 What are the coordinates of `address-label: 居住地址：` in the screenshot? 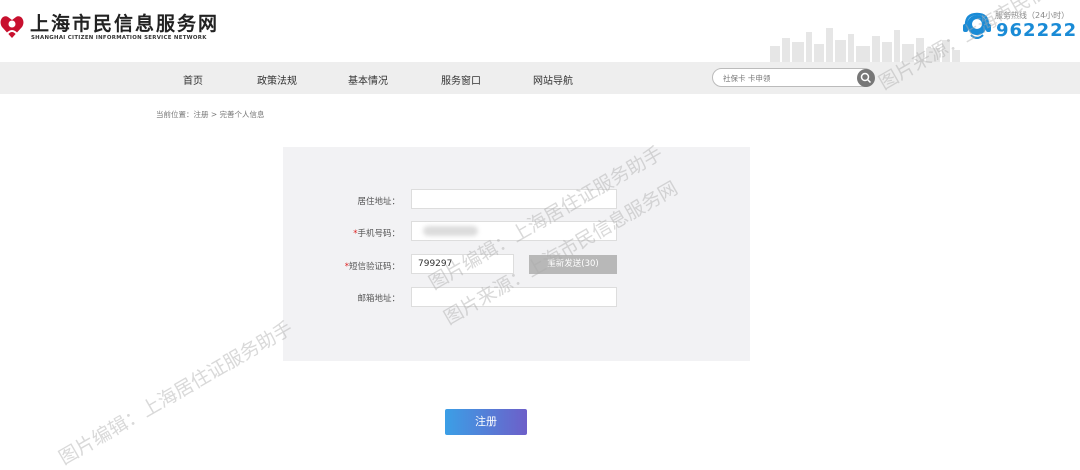 It's located at (378, 202).